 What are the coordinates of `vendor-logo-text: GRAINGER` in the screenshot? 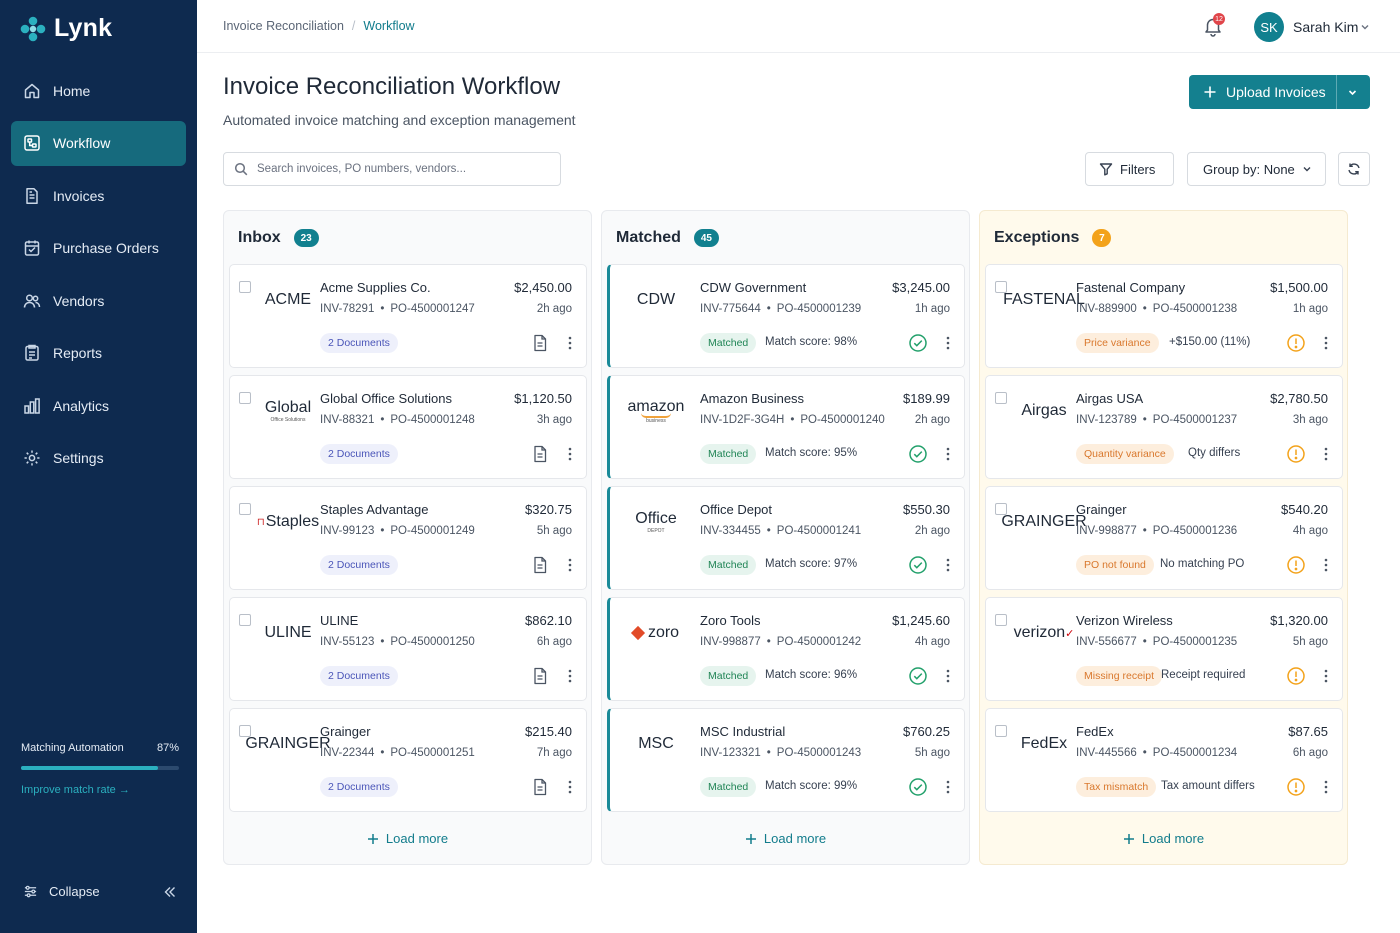 It's located at (1044, 521).